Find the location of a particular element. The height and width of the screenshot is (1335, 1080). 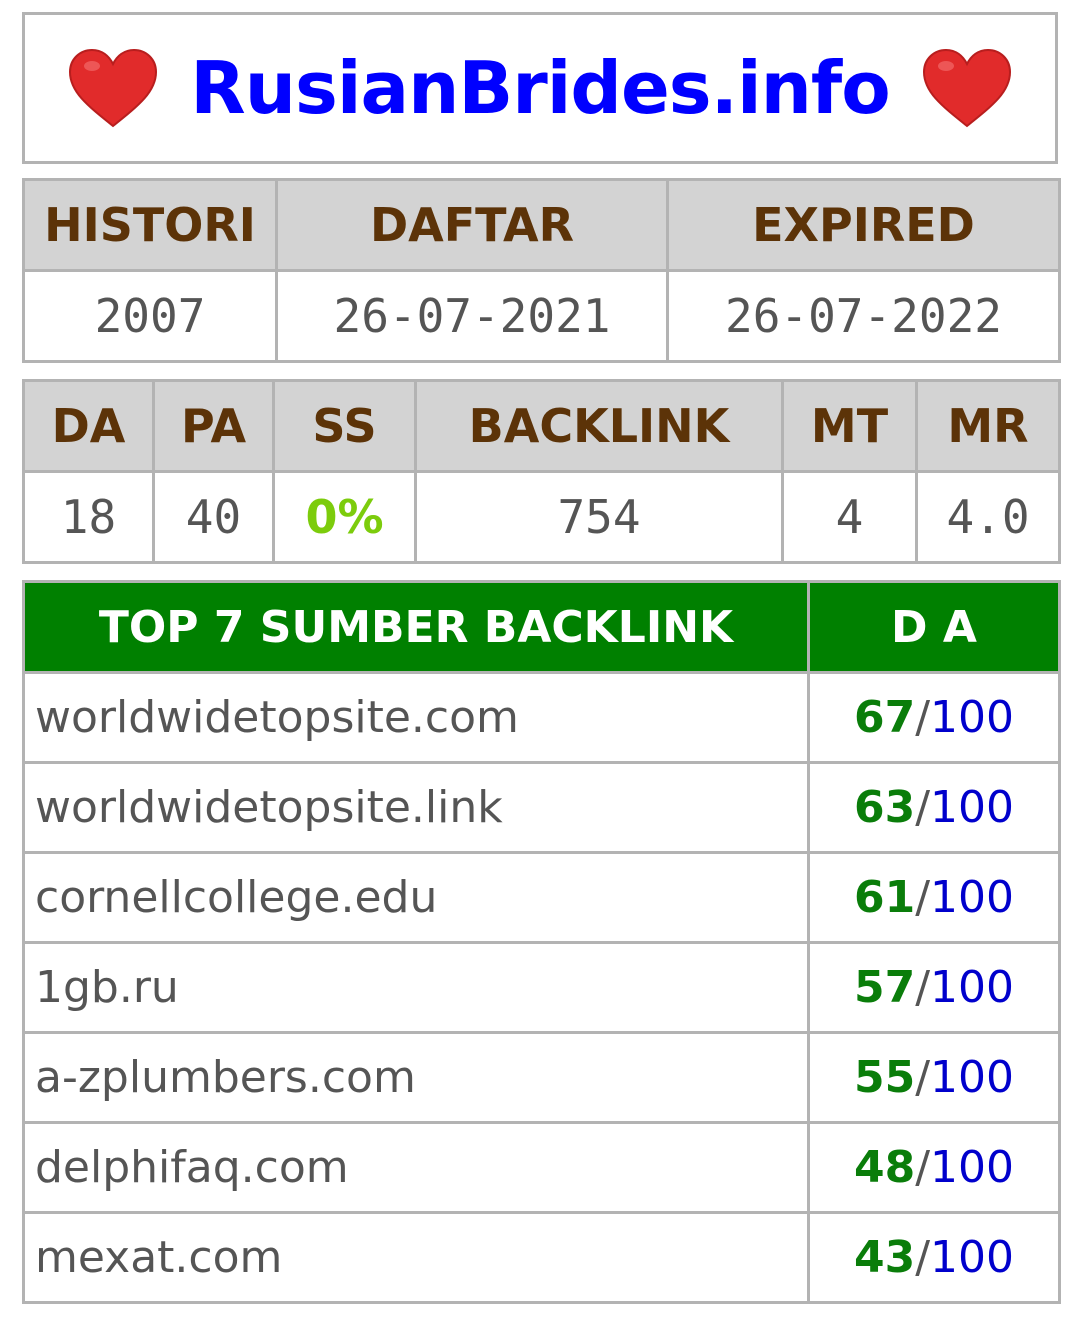

table-row: 1gb.ru 57/100 is located at coordinates (541, 987).